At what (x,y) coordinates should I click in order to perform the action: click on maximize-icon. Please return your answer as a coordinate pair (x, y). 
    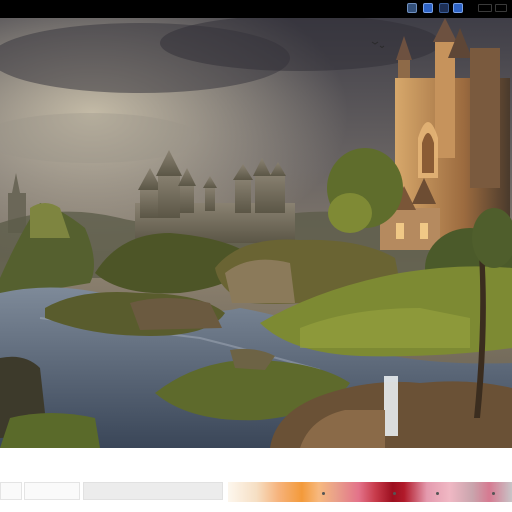
    Looking at the image, I should click on (501, 8).